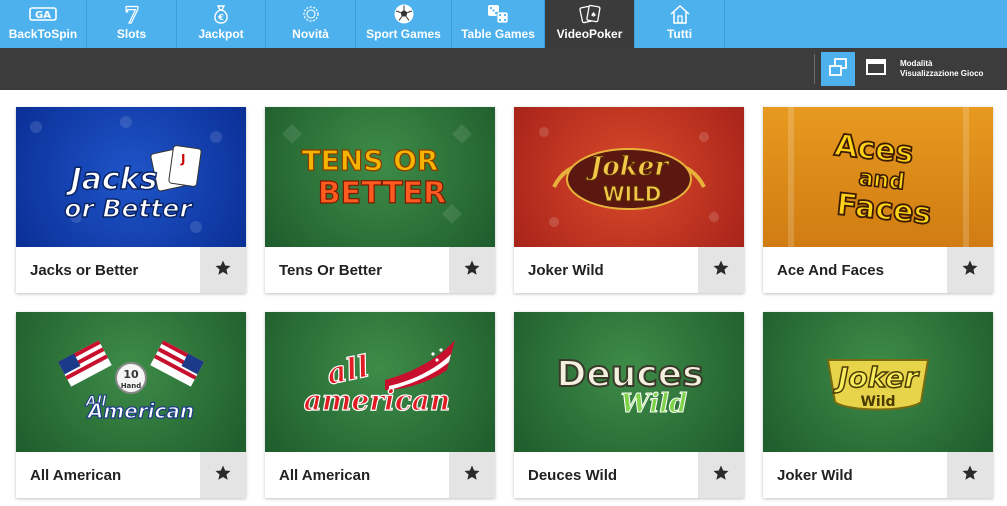  I want to click on svg-text: 7, so click(131, 14).